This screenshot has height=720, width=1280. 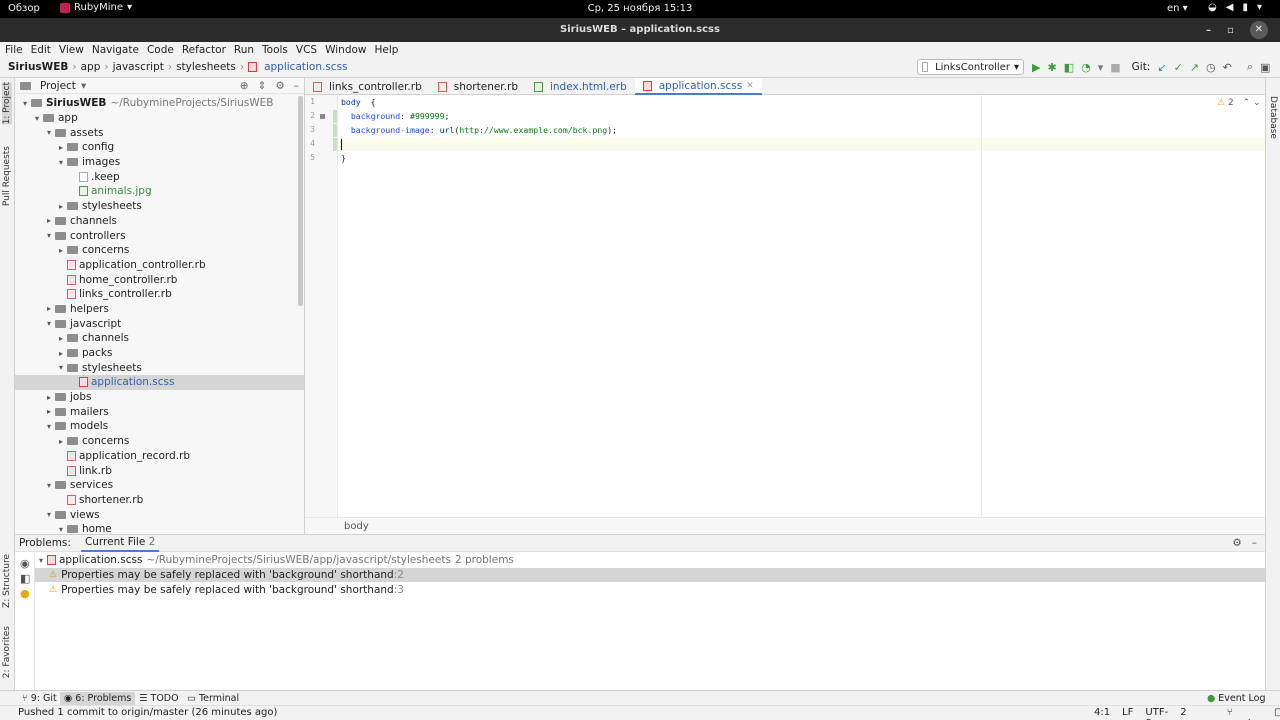 What do you see at coordinates (159, 367) in the screenshot?
I see `tree-item: ▾ stylesheets` at bounding box center [159, 367].